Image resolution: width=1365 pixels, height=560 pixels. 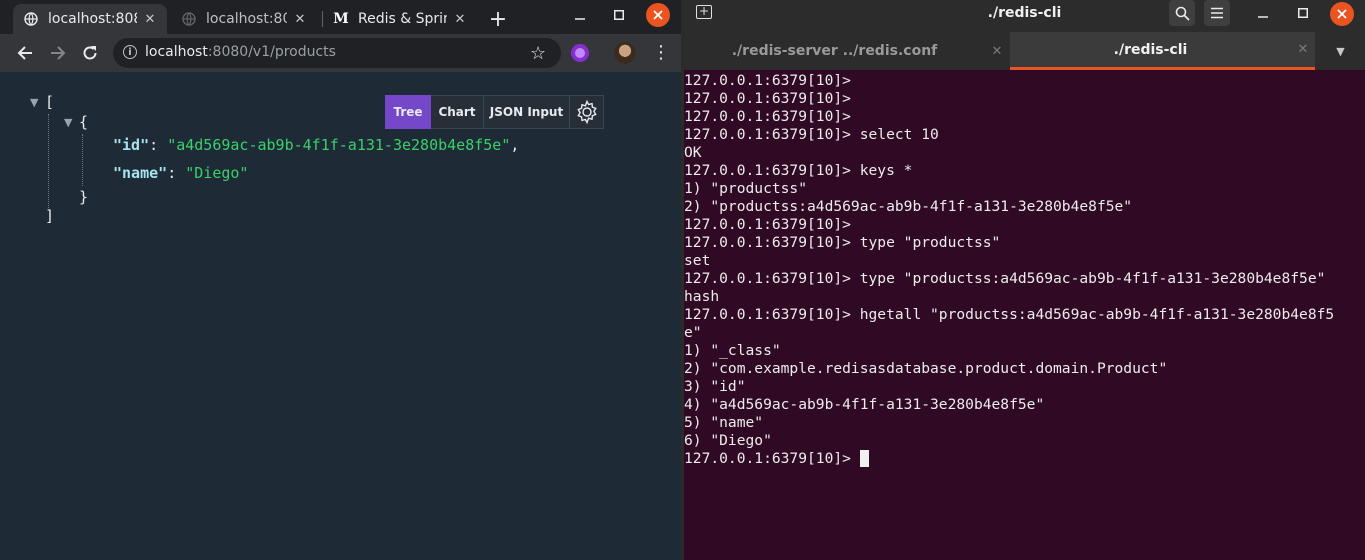 I want to click on tab-tree: Tree, so click(x=408, y=112).